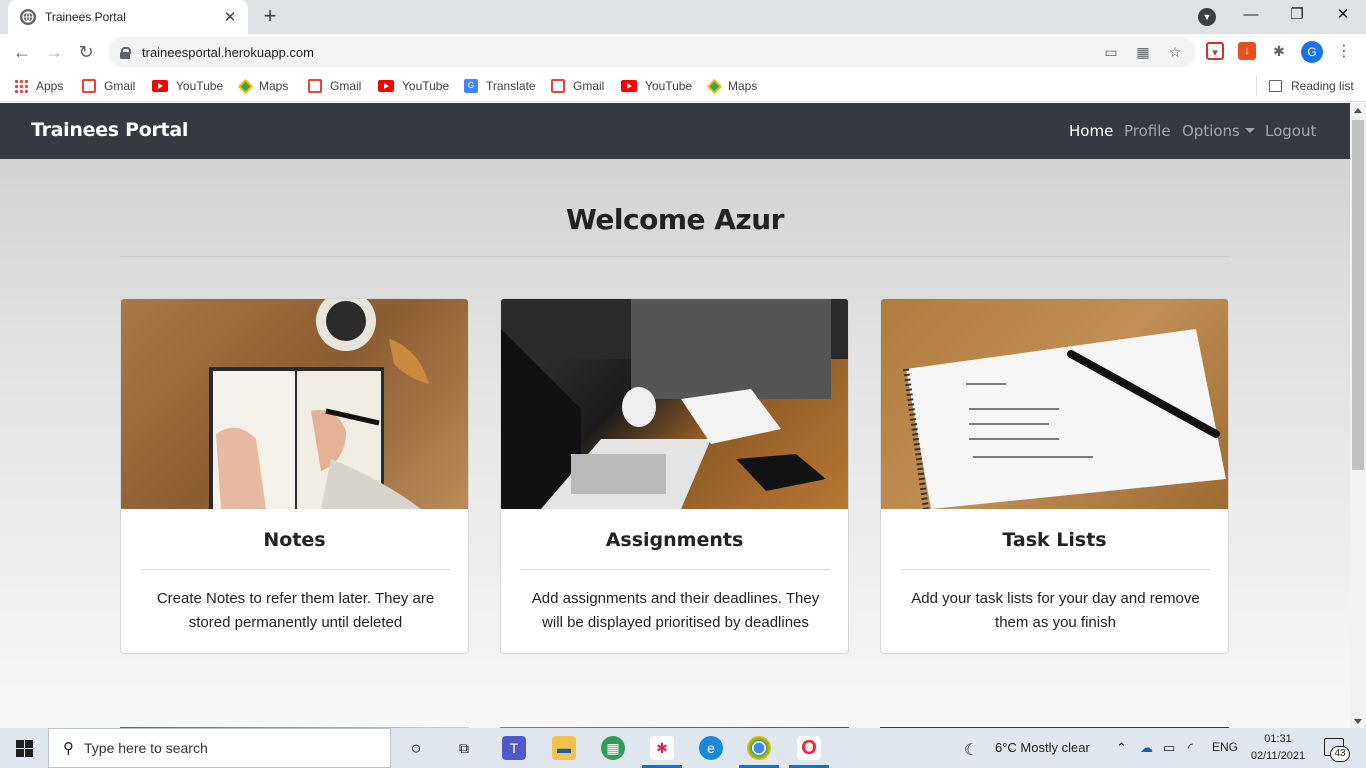 The height and width of the screenshot is (768, 1366). What do you see at coordinates (1143, 52) in the screenshot?
I see `qr-code-icon: ▦` at bounding box center [1143, 52].